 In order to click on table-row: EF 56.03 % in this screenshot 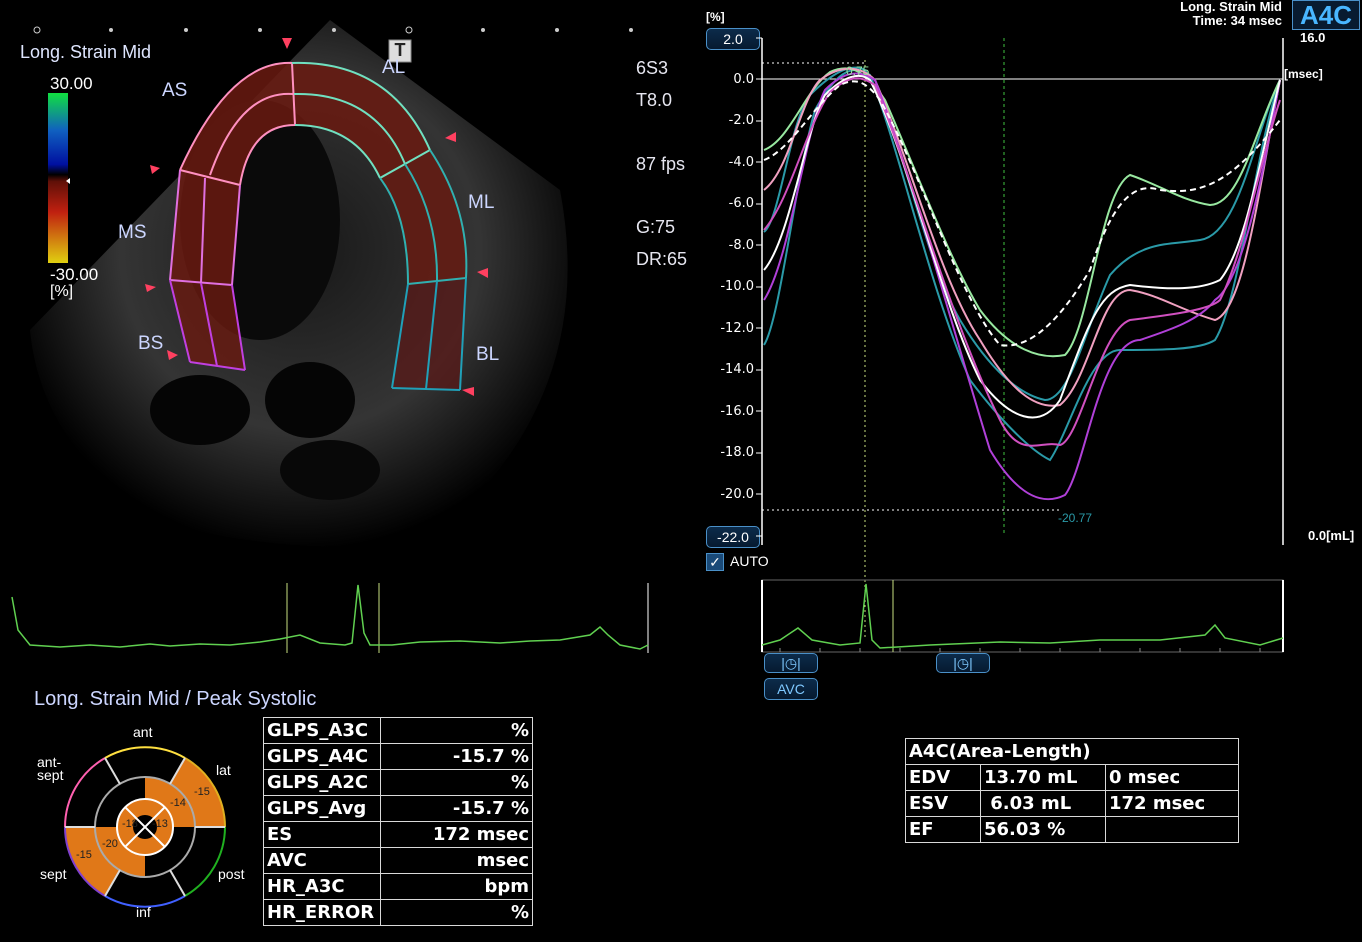, I will do `click(1072, 829)`.